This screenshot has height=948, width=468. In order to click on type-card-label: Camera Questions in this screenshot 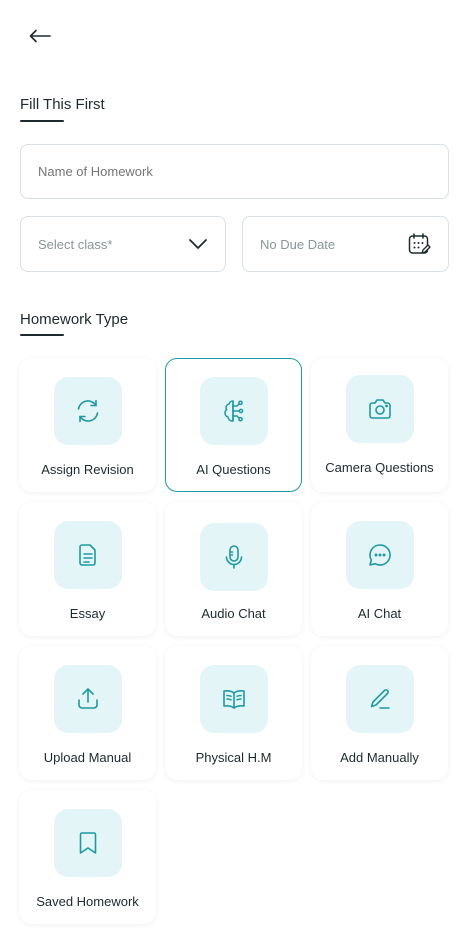, I will do `click(379, 467)`.